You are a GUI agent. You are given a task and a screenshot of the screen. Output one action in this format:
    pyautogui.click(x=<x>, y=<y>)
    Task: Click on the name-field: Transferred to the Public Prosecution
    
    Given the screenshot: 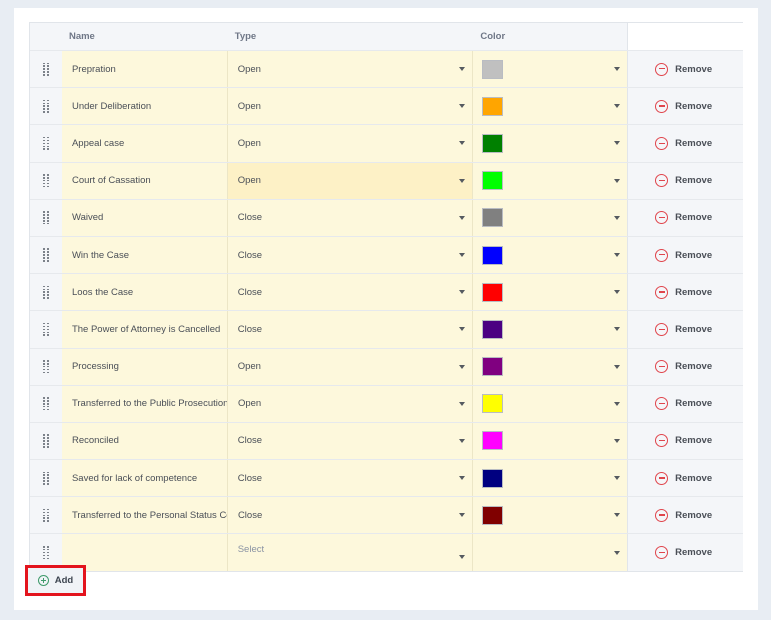 What is the action you would take?
    pyautogui.click(x=144, y=403)
    